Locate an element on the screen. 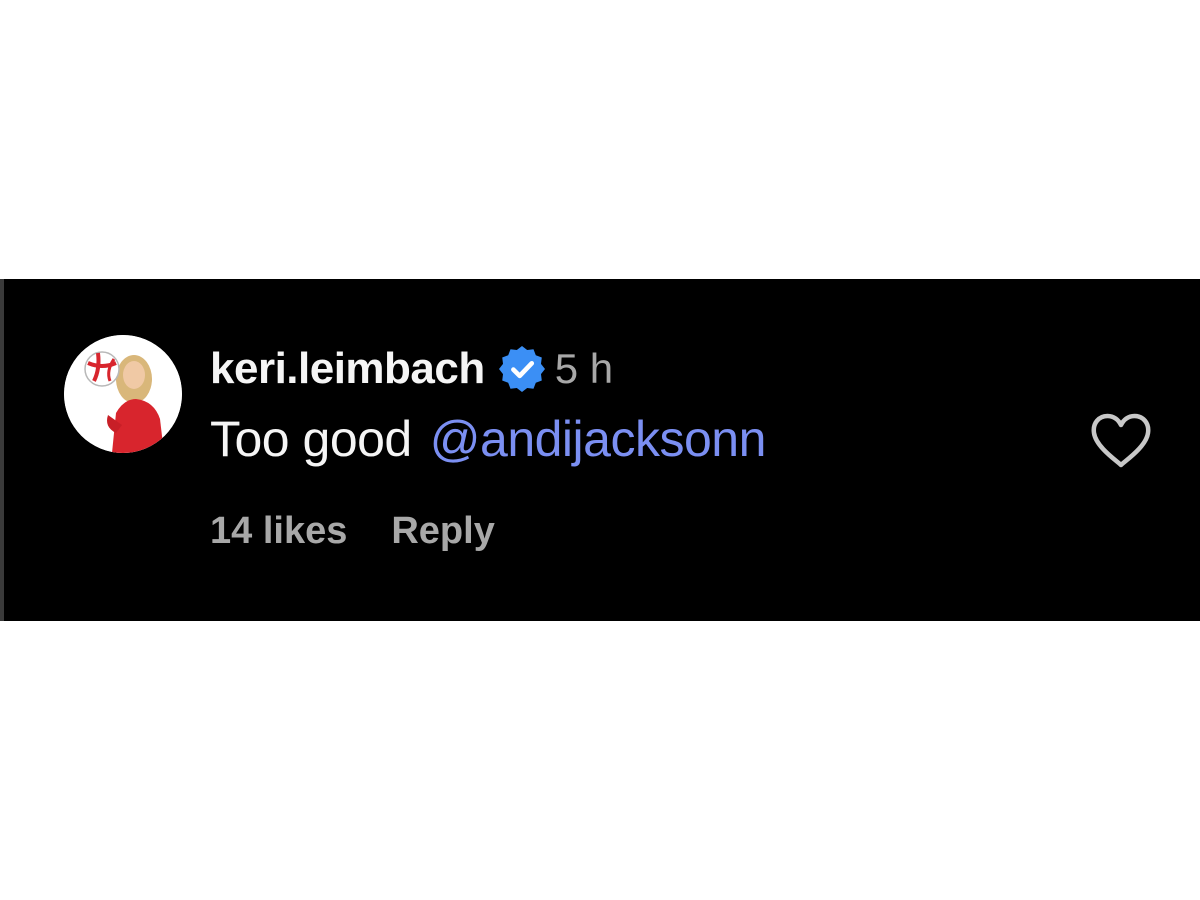  comment-header: keri.leimbach 5 h is located at coordinates (411, 369).